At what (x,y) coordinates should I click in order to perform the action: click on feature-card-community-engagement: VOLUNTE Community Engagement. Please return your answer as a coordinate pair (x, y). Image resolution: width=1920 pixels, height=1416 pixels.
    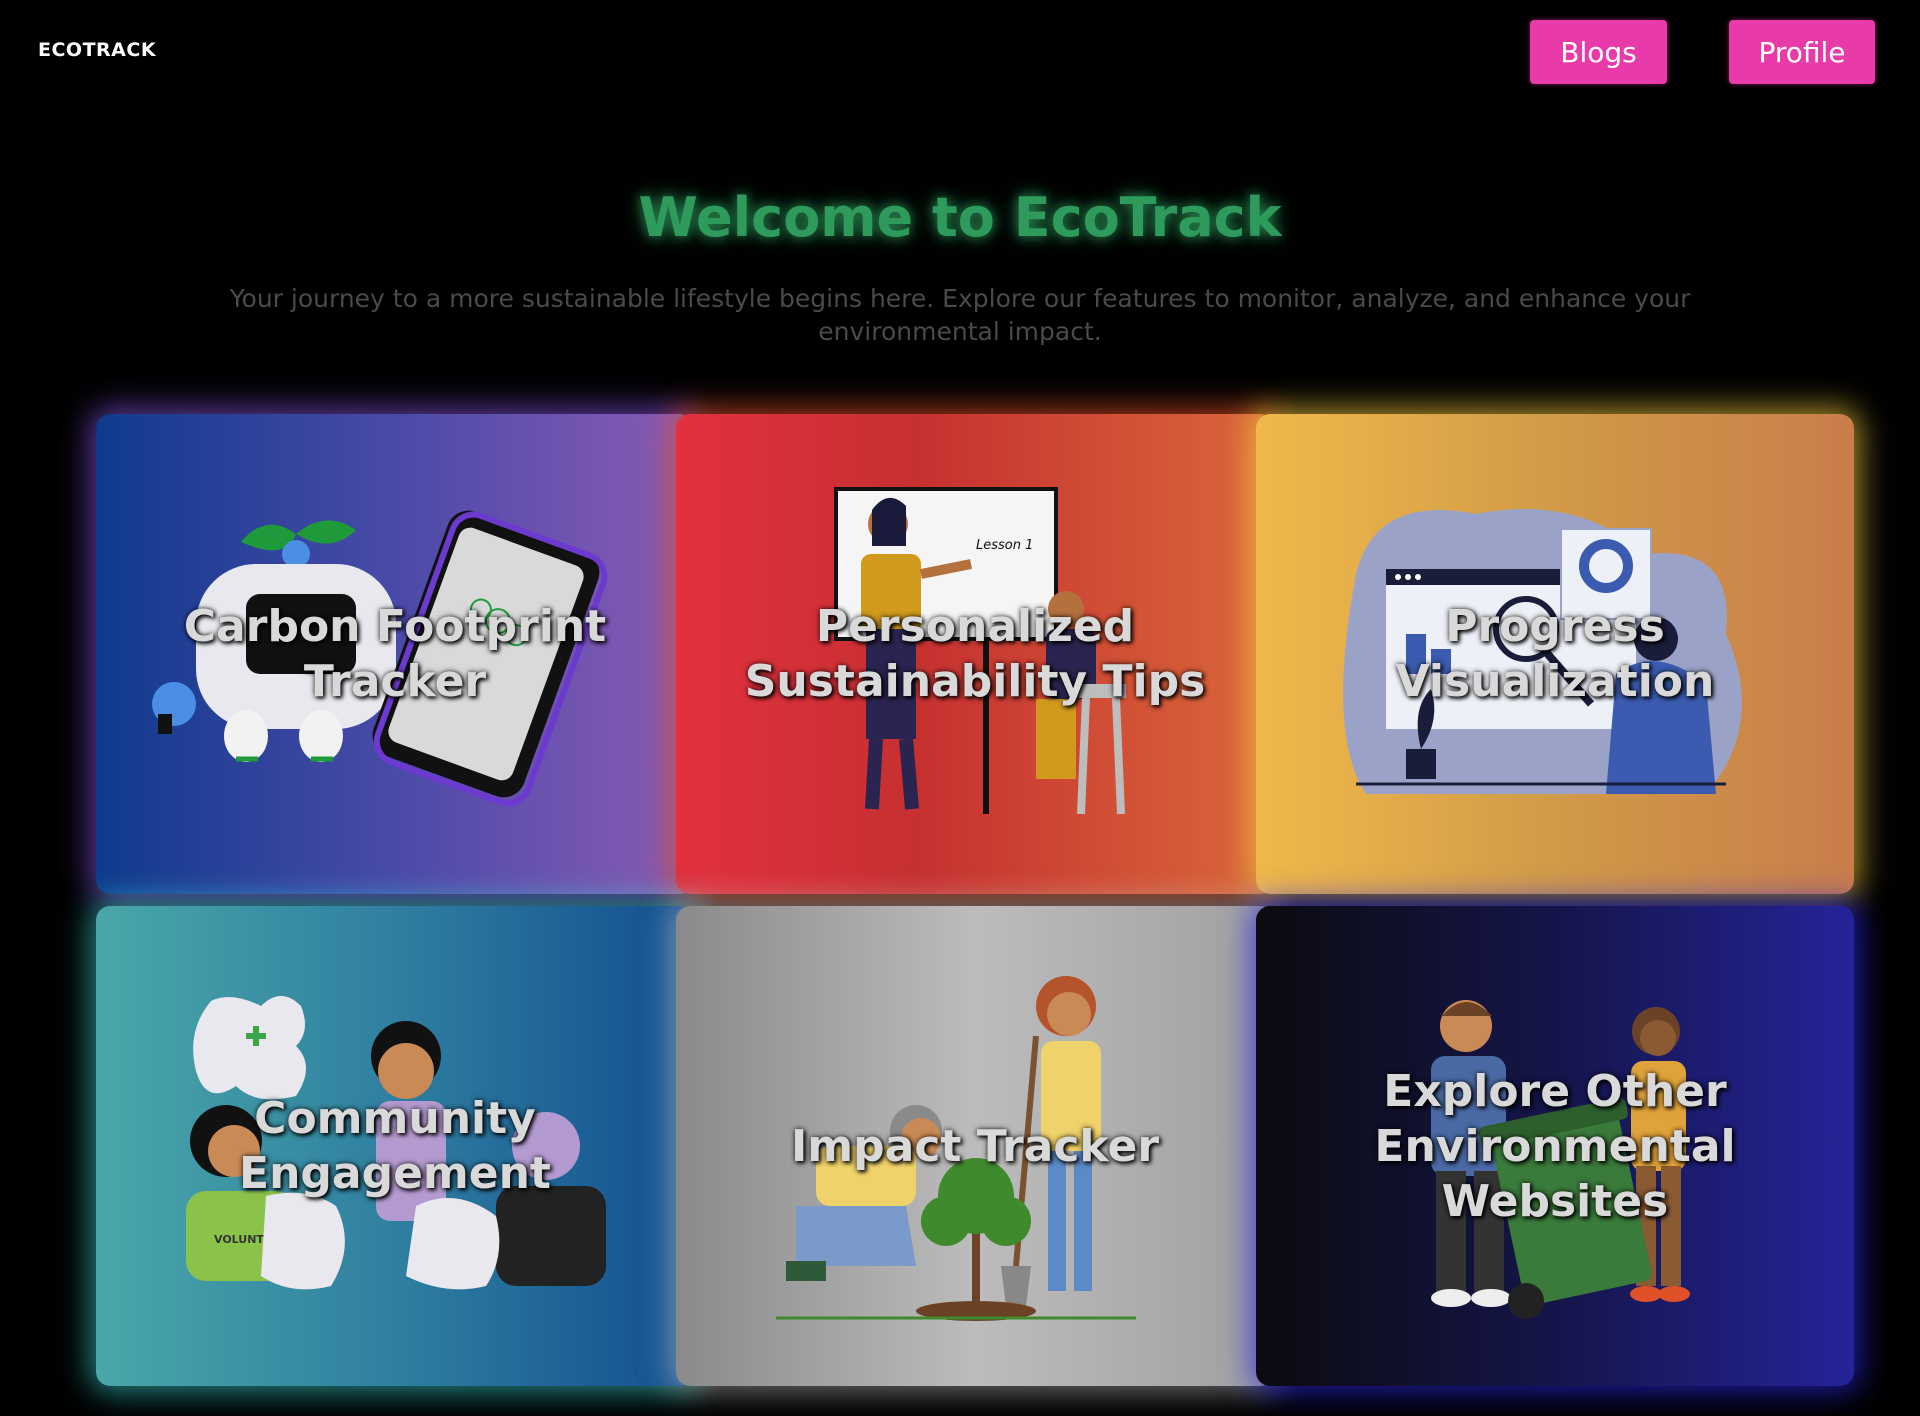
    Looking at the image, I should click on (395, 1146).